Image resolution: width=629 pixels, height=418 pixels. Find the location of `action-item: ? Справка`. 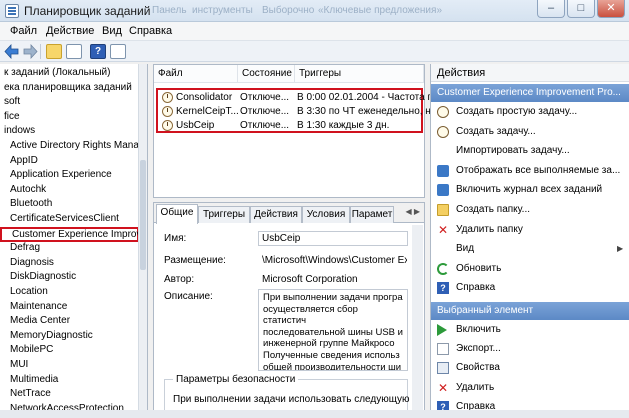

action-item: ? Справка is located at coordinates (530, 288).